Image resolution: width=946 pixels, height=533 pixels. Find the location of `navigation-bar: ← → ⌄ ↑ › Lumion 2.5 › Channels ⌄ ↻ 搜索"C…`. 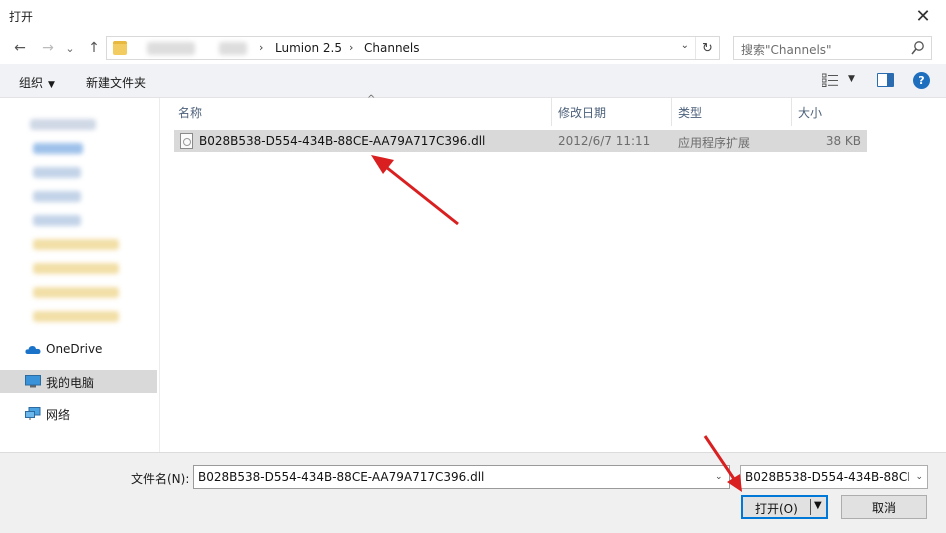

navigation-bar: ← → ⌄ ↑ › Lumion 2.5 › Channels ⌄ ↻ 搜索"C… is located at coordinates (473, 48).